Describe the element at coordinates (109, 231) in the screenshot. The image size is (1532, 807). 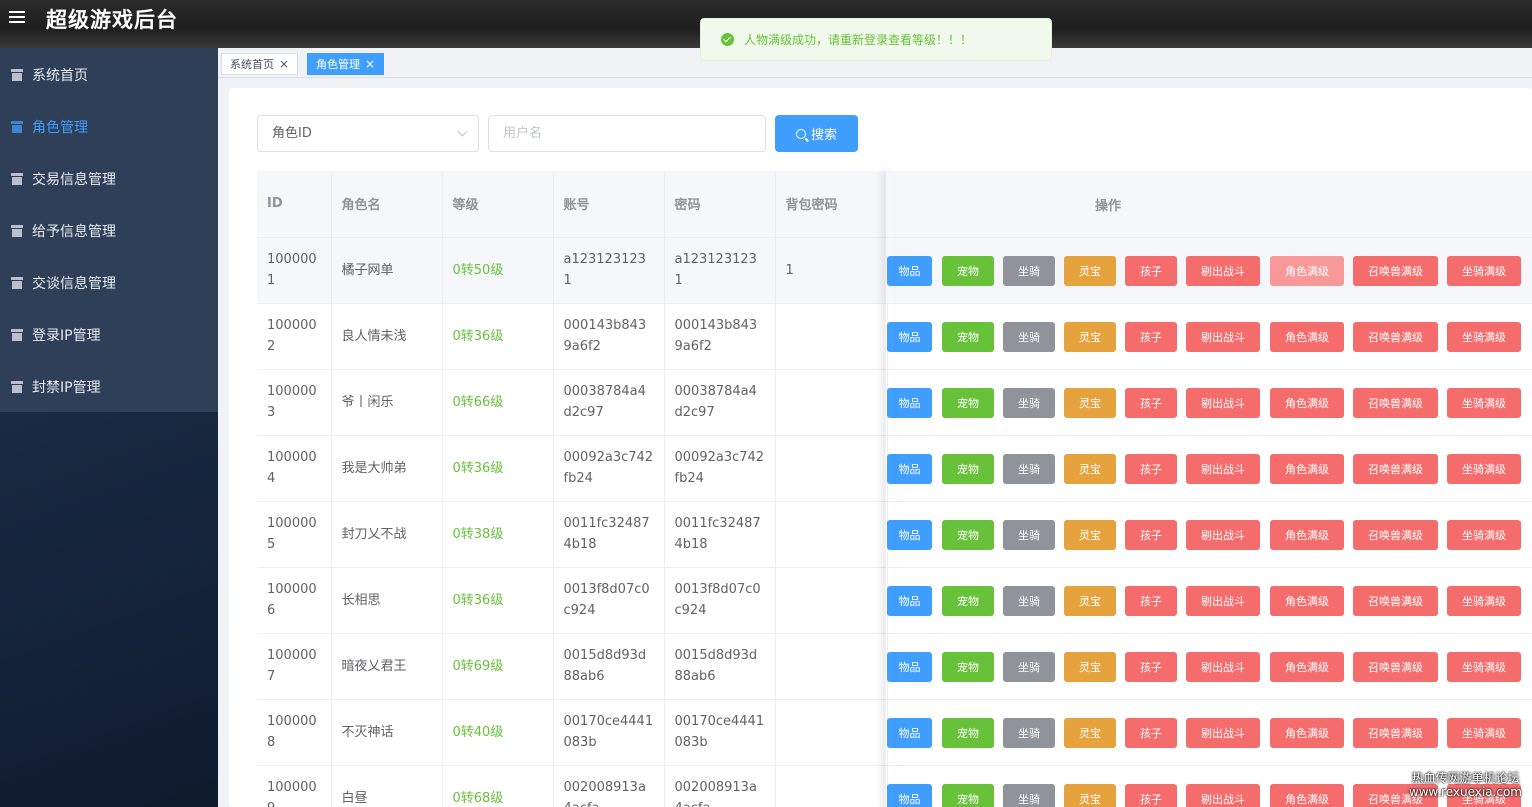
I see `sidebar-item: 给予信息管理` at that location.